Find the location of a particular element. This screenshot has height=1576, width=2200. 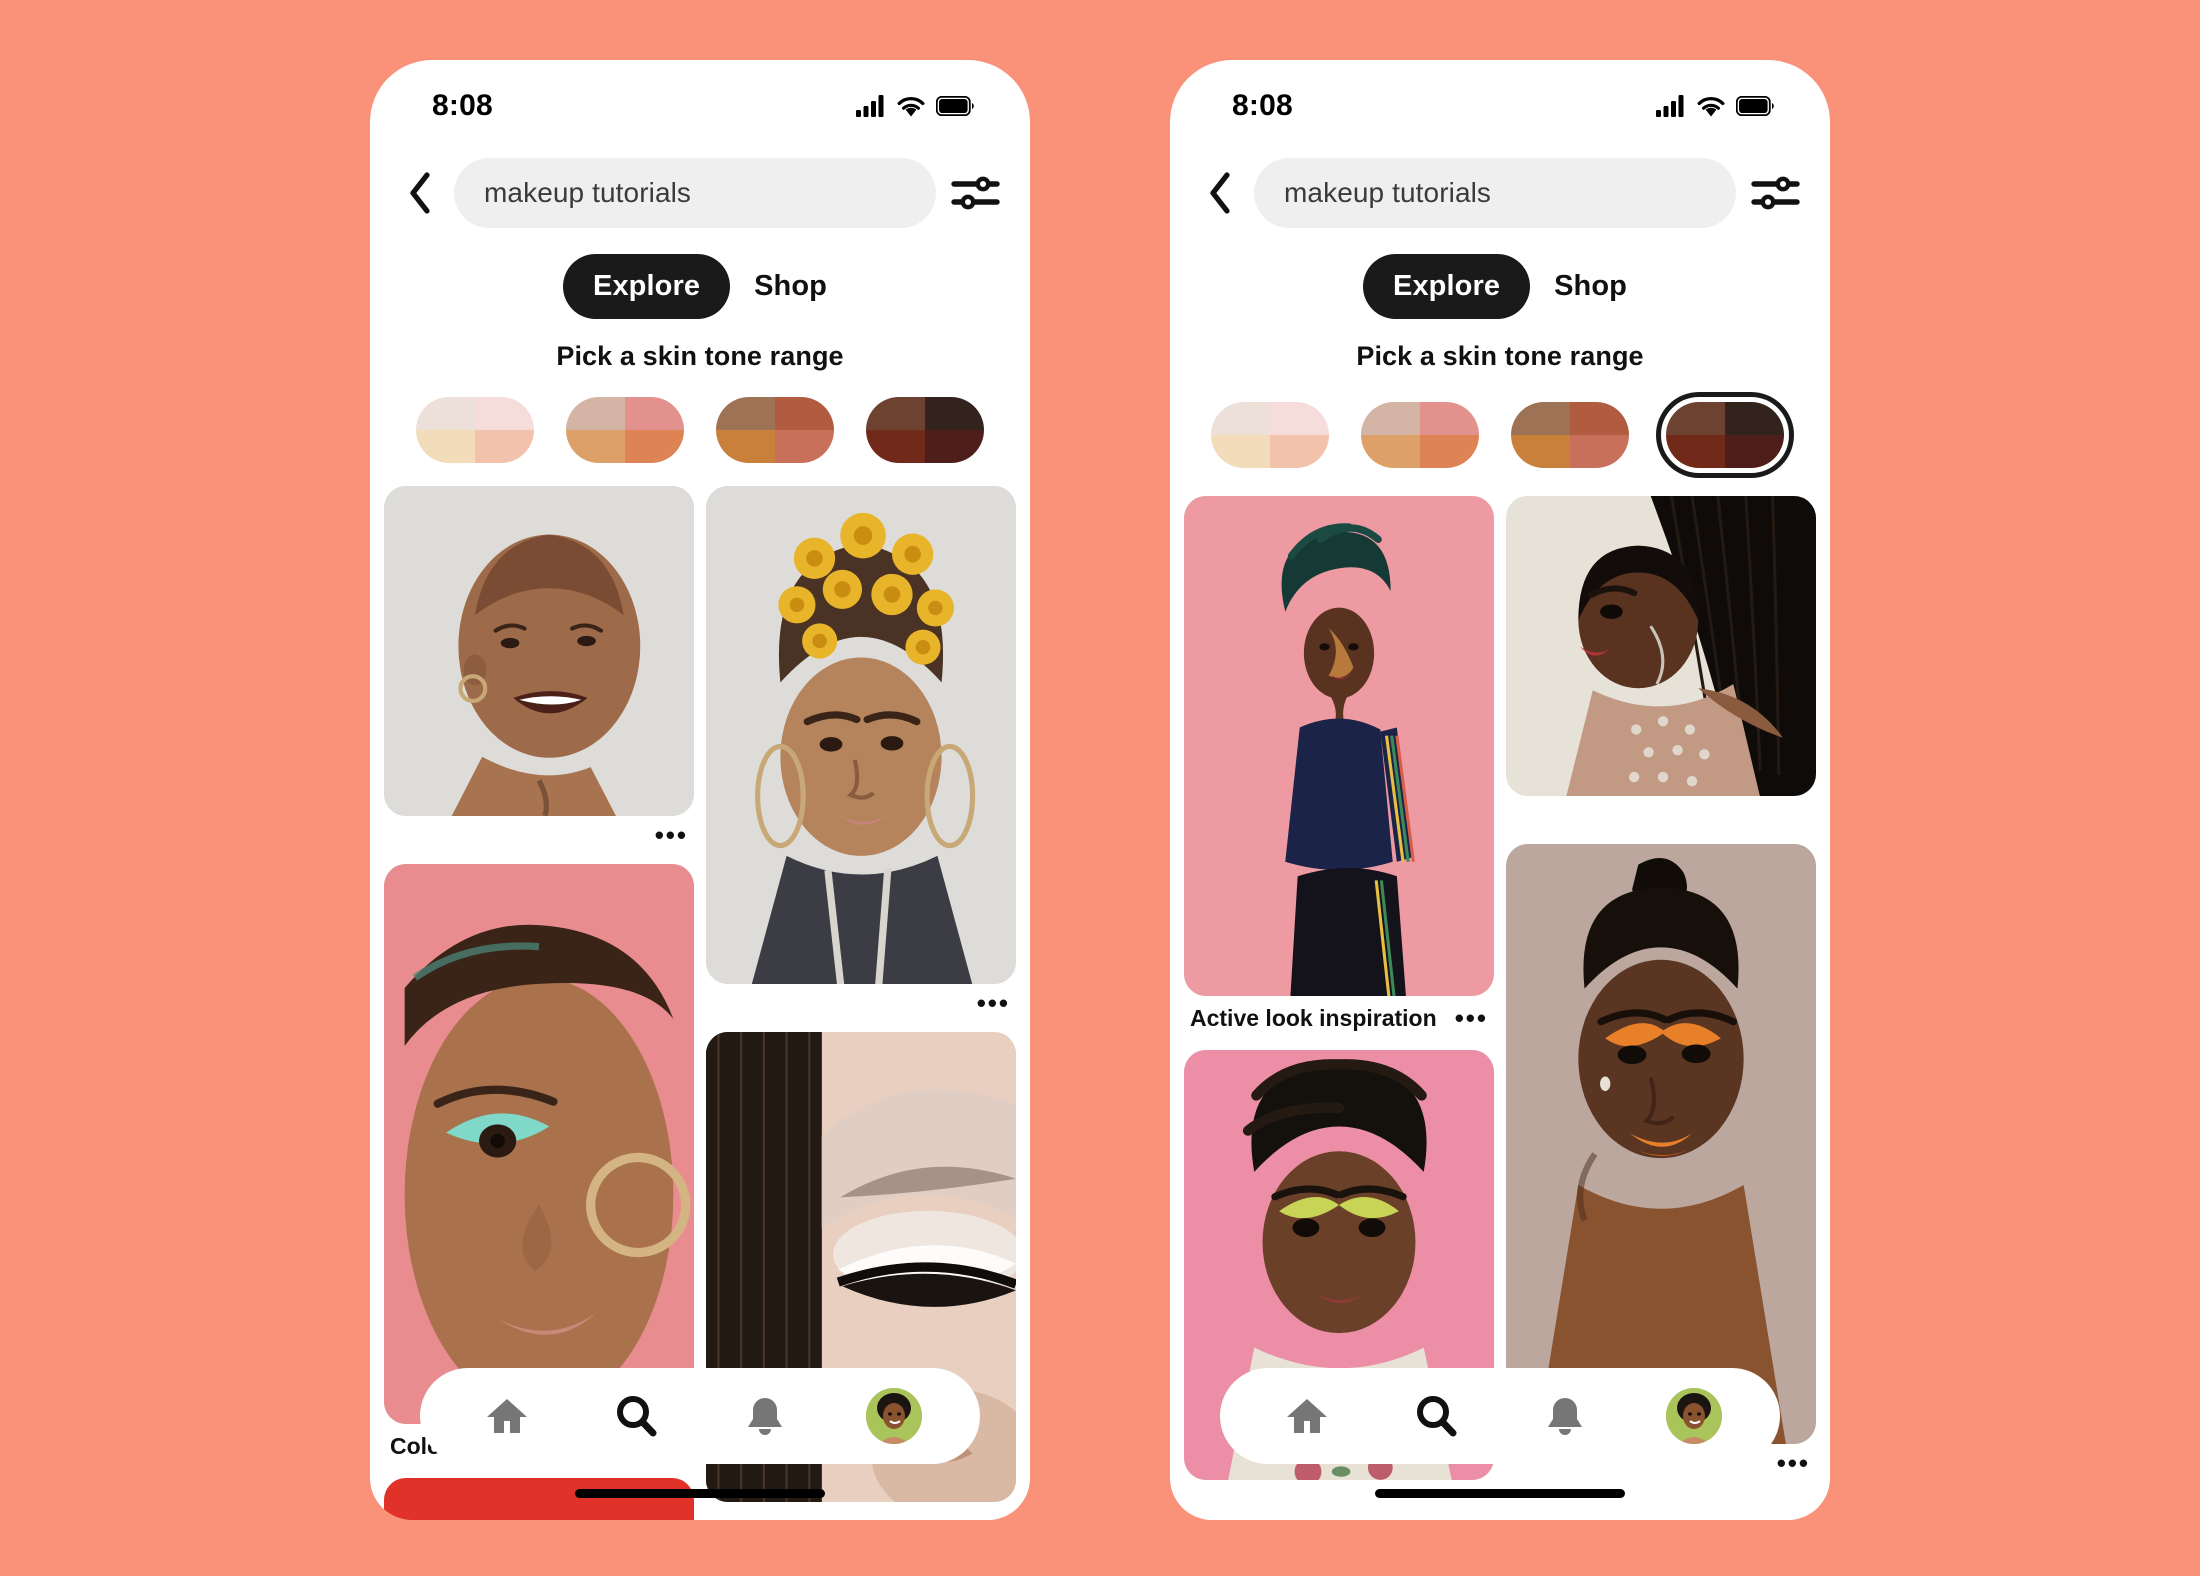

pin-column-left: ••• is located at coordinates (539, 1003).